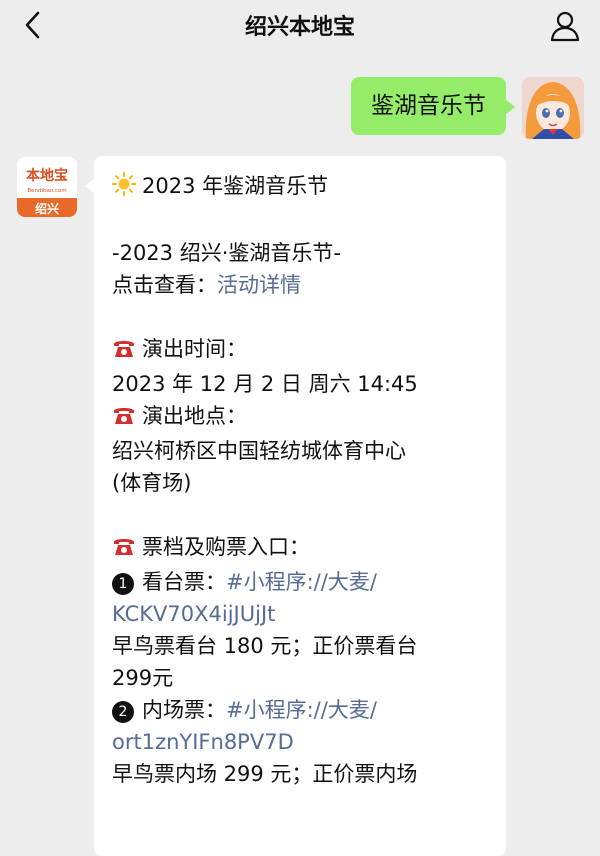 The width and height of the screenshot is (600, 856). I want to click on ticket1-line: 1 看台票：#小程序://大麦/, so click(300, 582).